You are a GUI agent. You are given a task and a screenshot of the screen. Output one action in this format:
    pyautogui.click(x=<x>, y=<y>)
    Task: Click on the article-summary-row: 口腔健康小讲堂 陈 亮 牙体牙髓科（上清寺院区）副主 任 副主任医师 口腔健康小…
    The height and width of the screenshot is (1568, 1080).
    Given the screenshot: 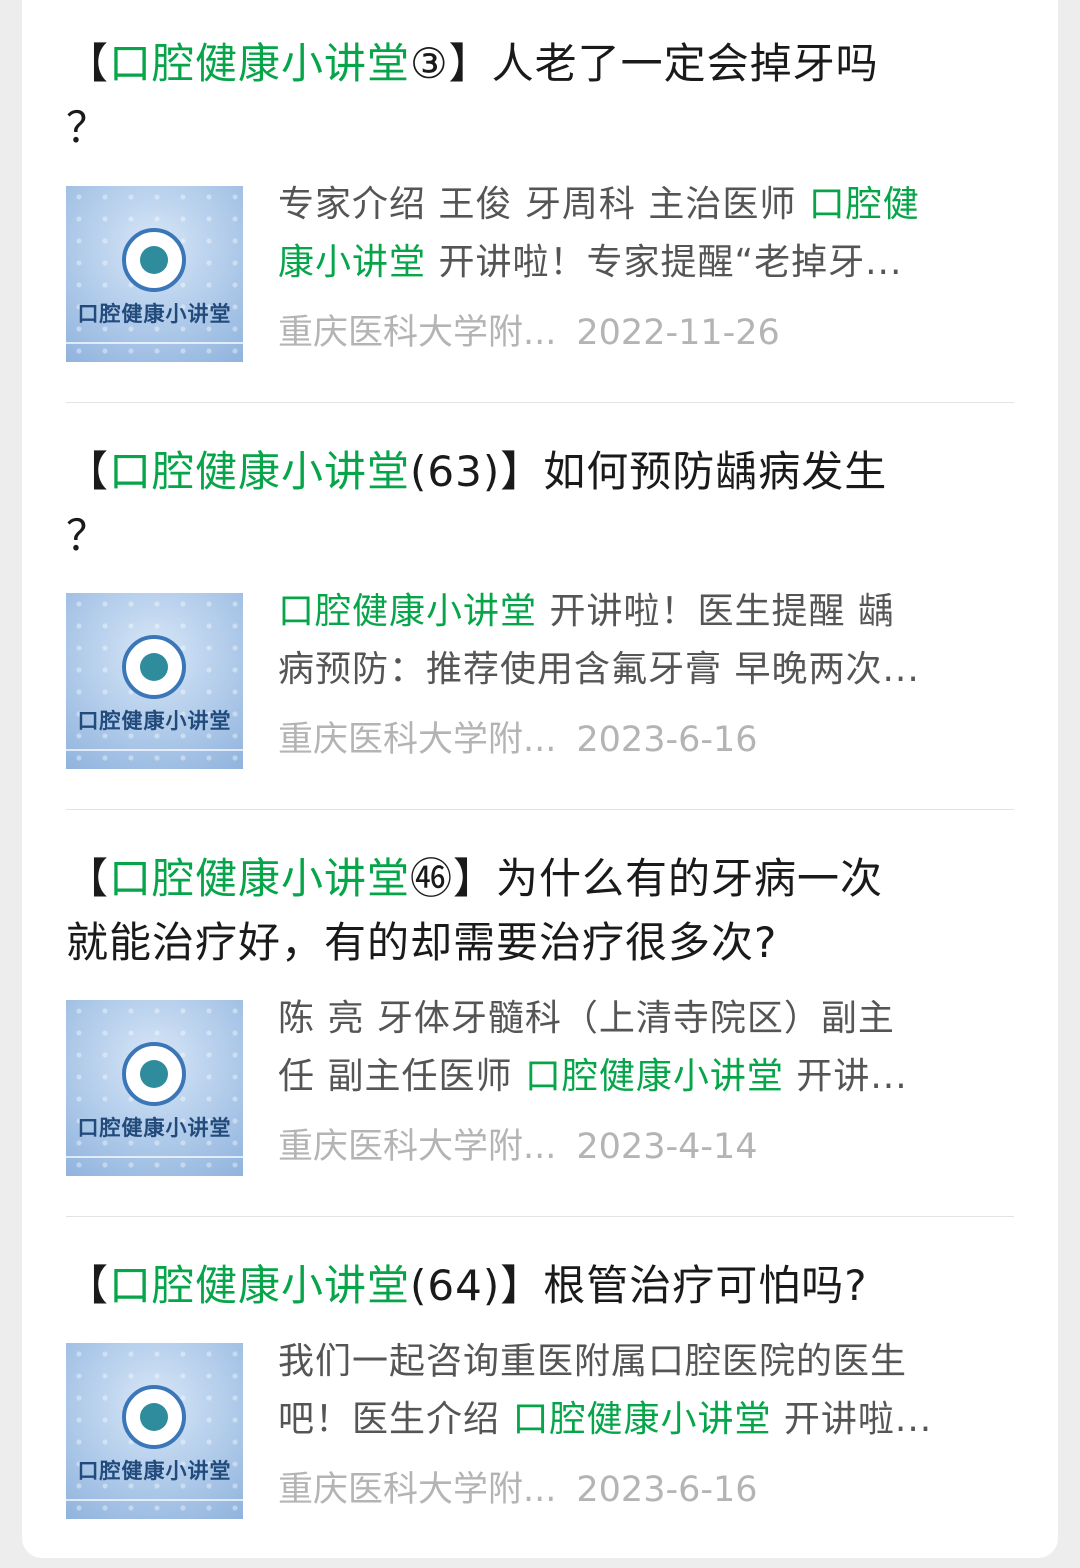 What is the action you would take?
    pyautogui.click(x=540, y=1087)
    